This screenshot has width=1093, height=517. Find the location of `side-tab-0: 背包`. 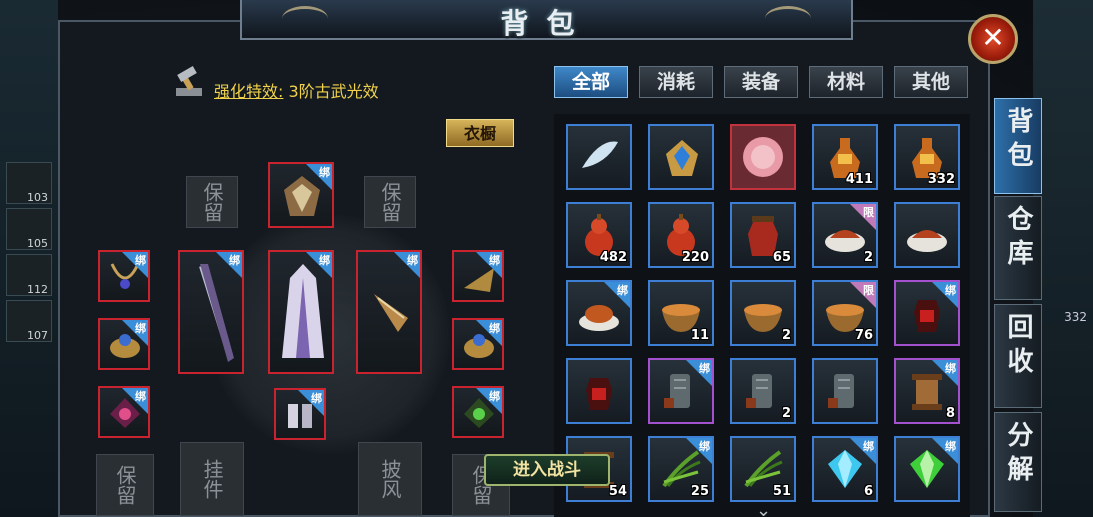

side-tab-0: 背包 is located at coordinates (1018, 146).